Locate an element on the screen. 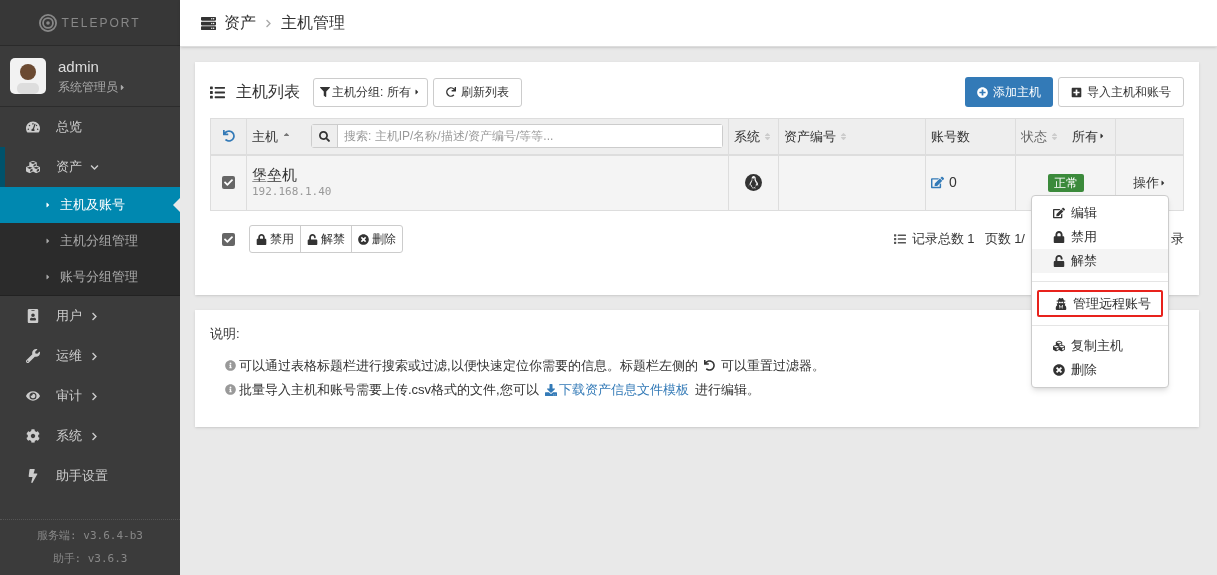  notes-title: 说明: is located at coordinates (225, 334).